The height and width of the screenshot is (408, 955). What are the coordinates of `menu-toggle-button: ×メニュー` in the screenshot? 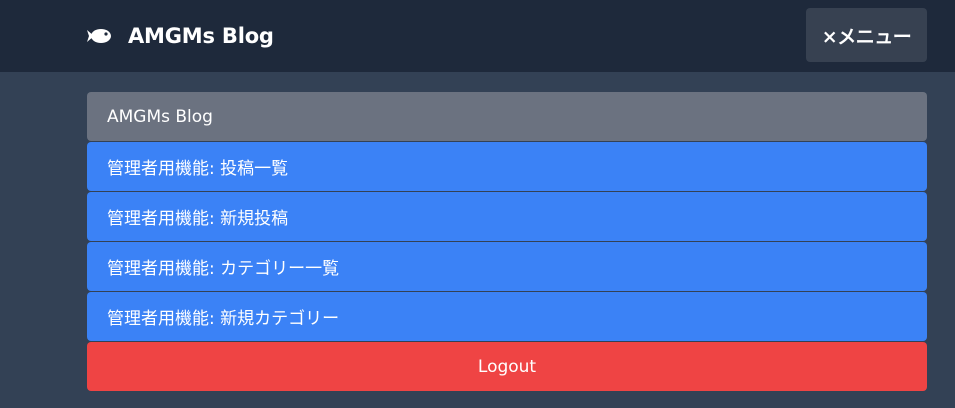 It's located at (866, 35).